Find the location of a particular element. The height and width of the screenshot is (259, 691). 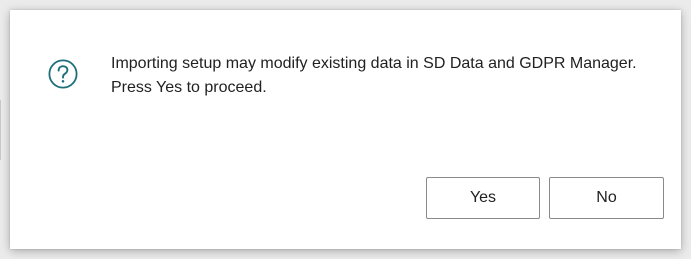

no-button: No is located at coordinates (606, 198).